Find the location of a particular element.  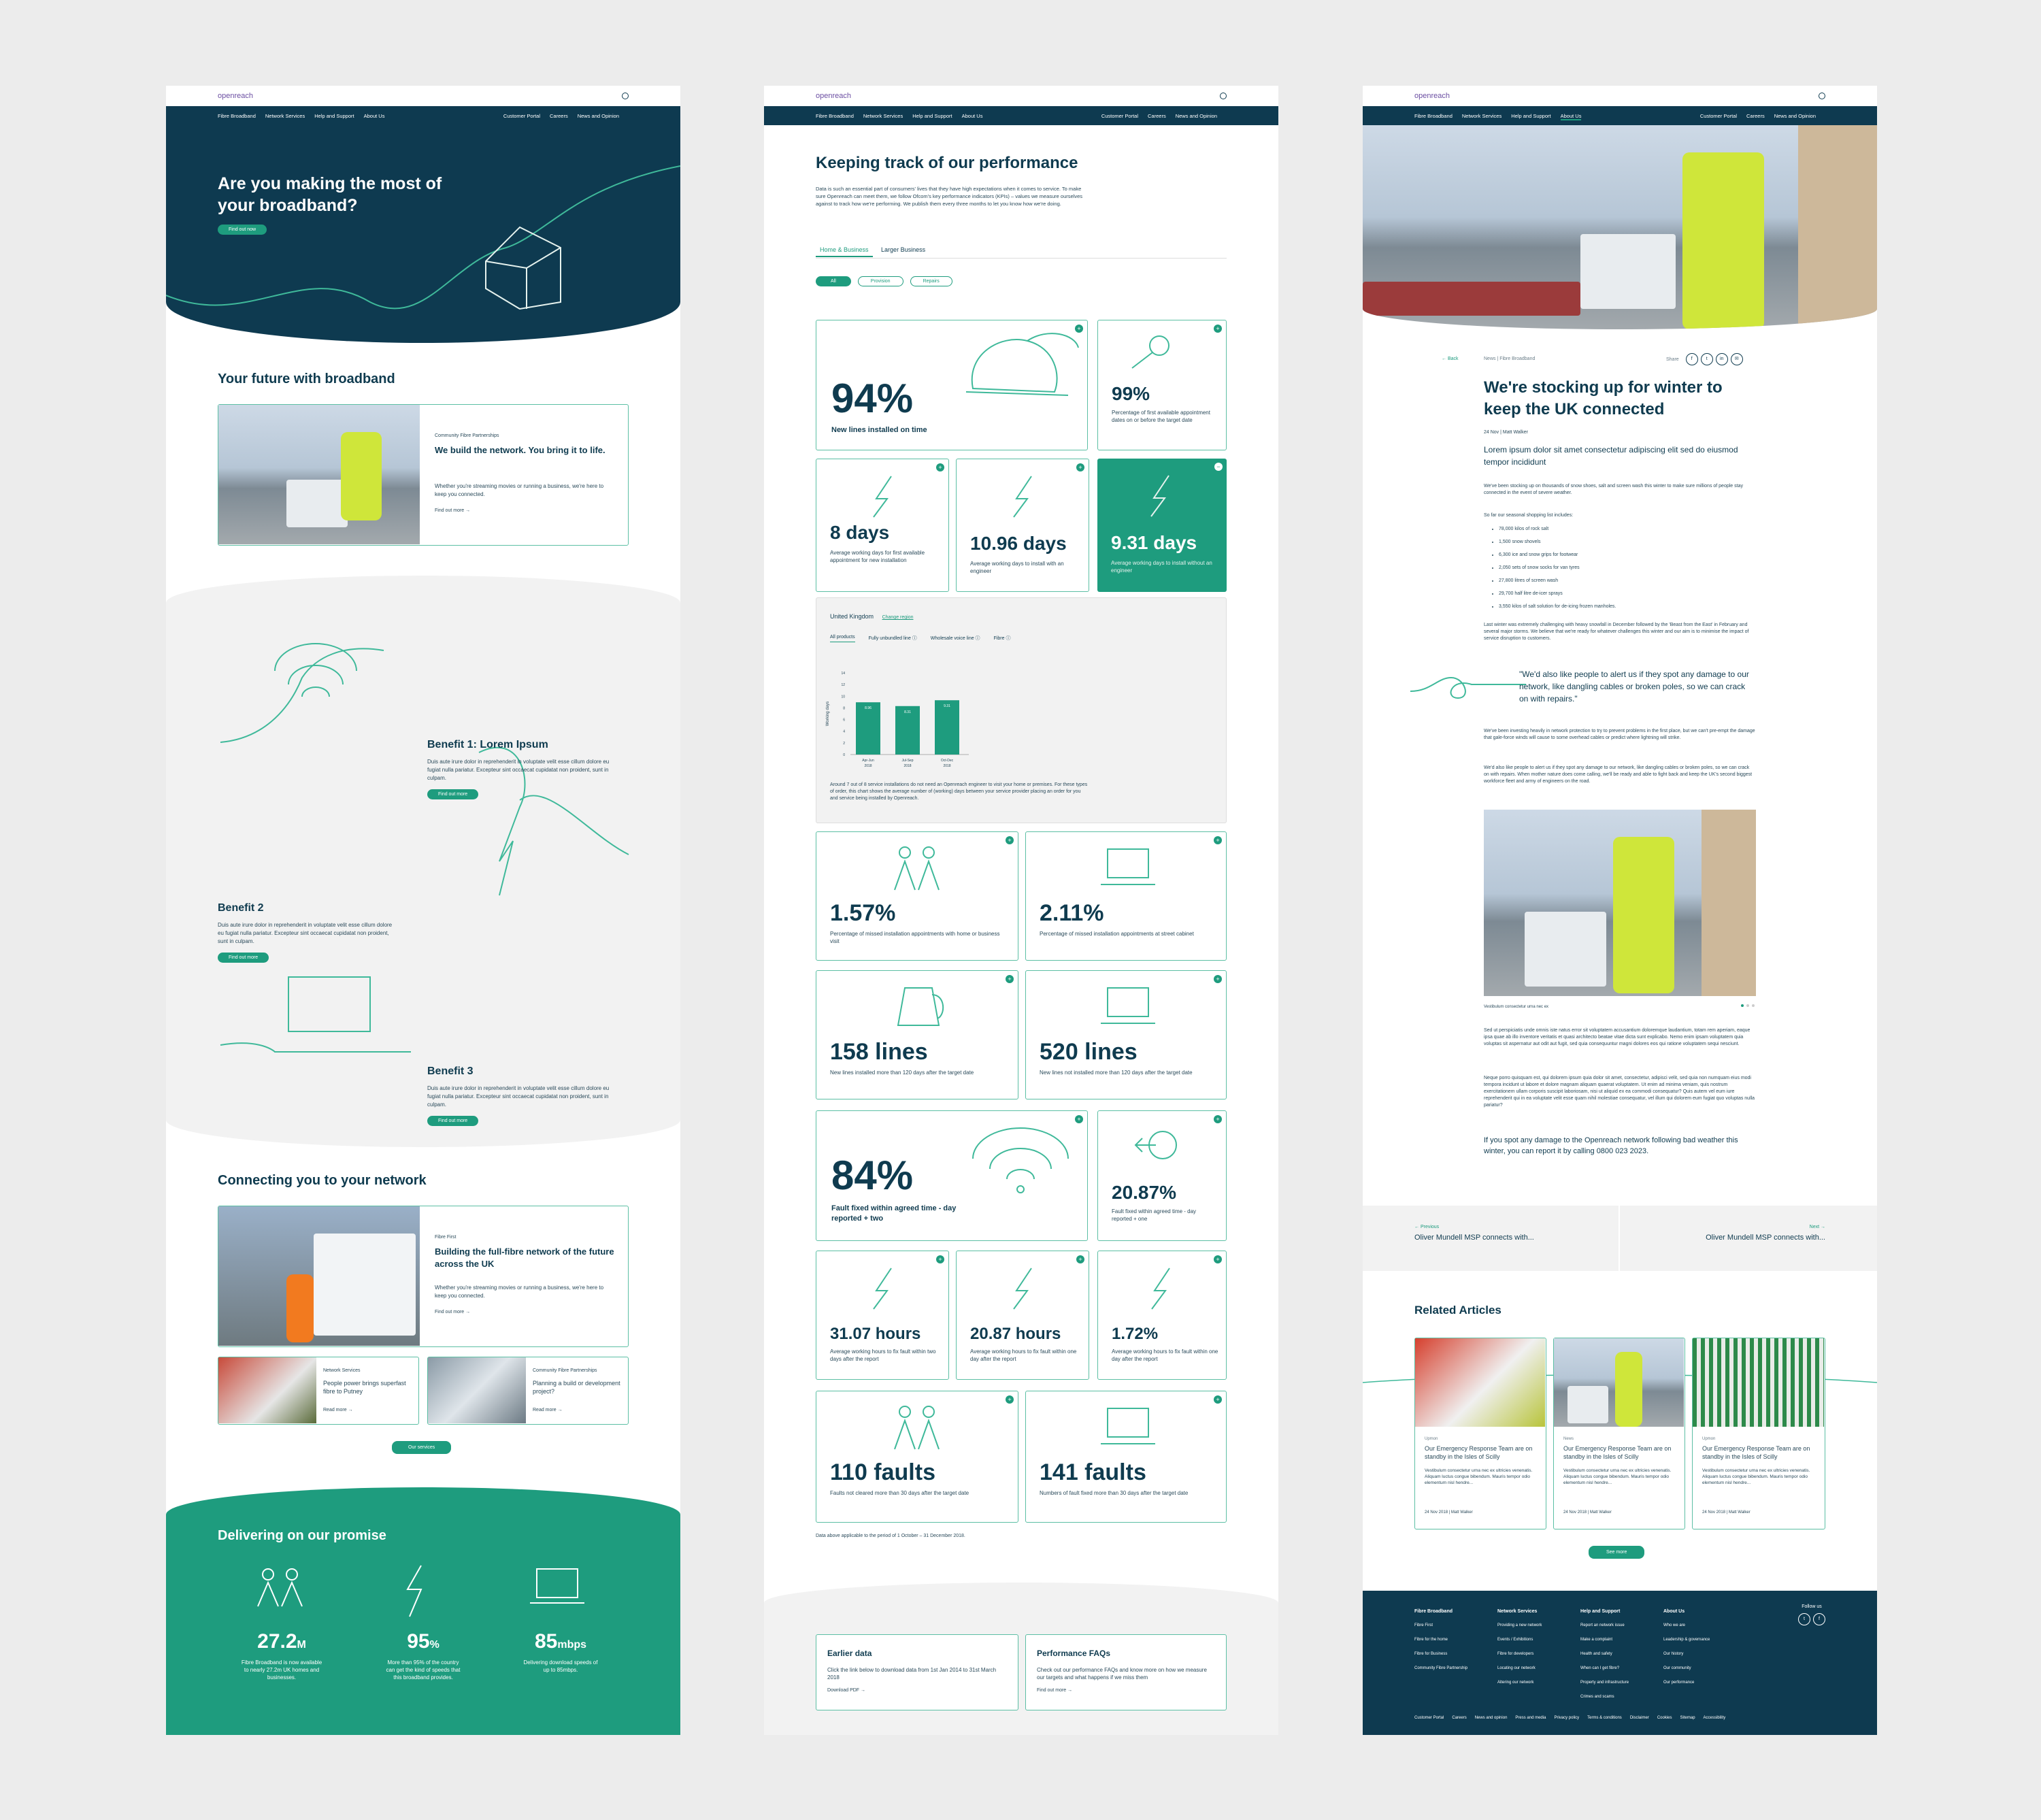

footer-link: Our performance is located at coordinates (1686, 1683).